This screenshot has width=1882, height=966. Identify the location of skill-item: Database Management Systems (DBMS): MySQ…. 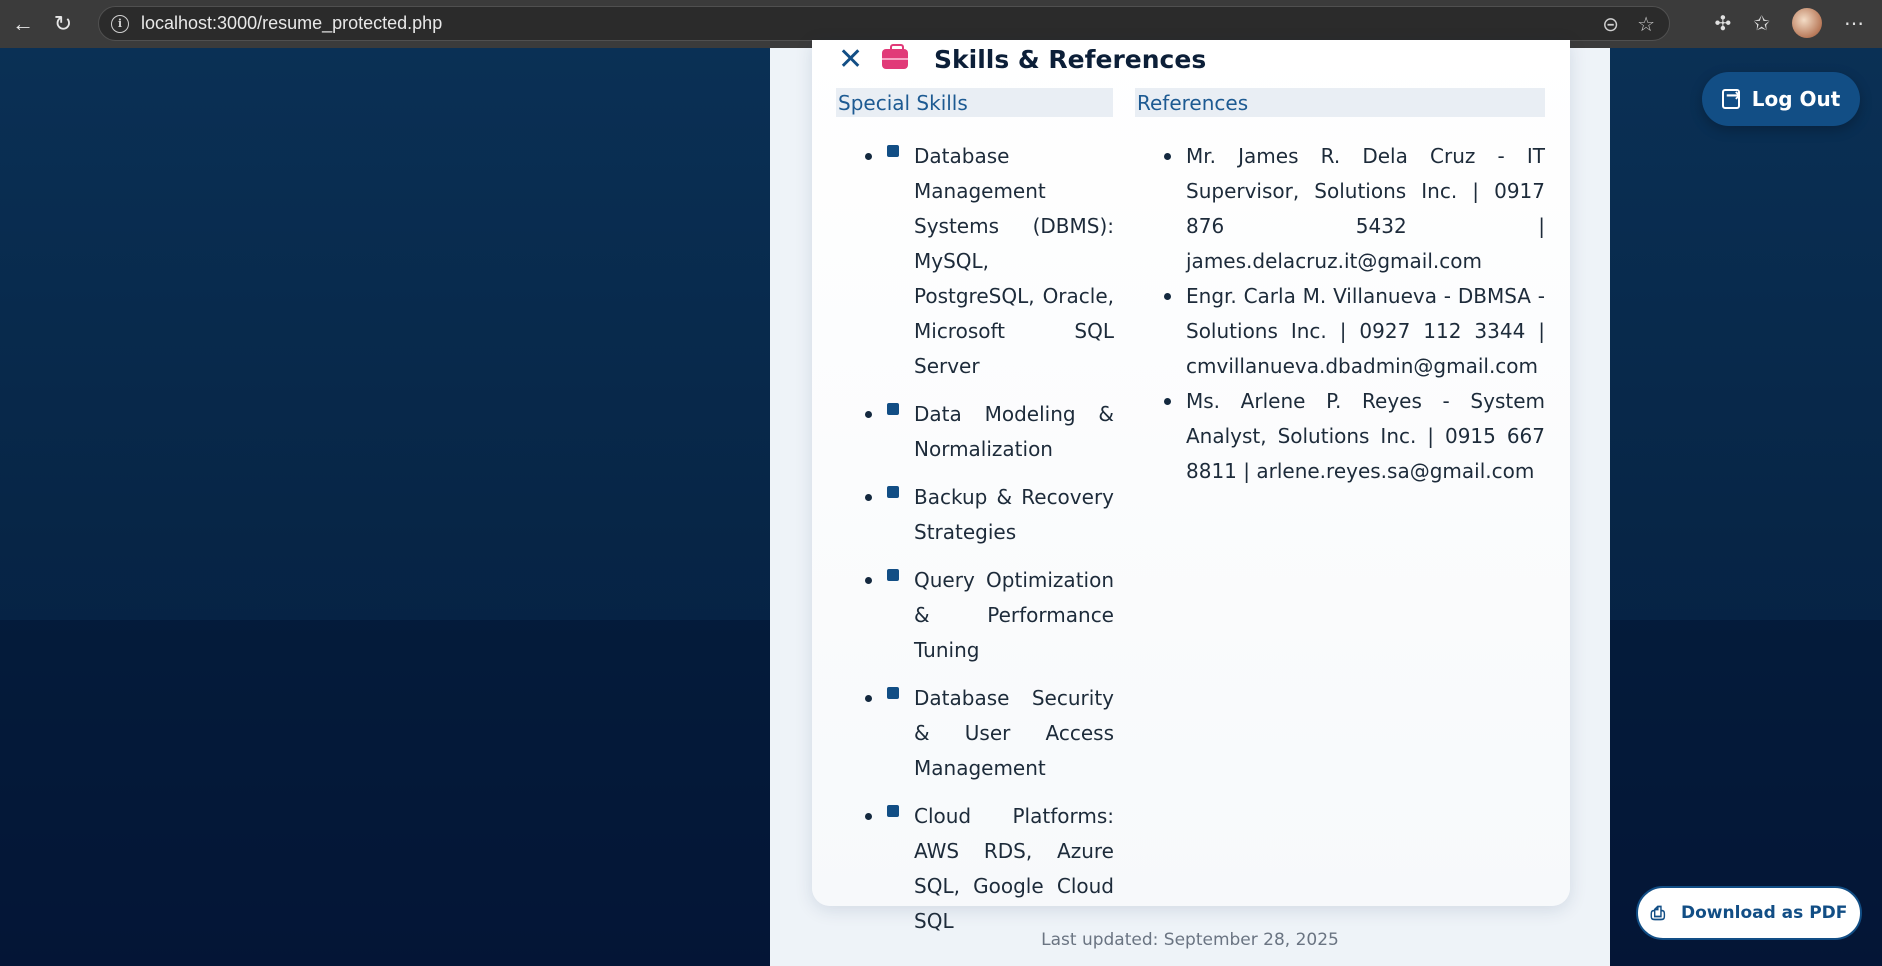
(975, 261).